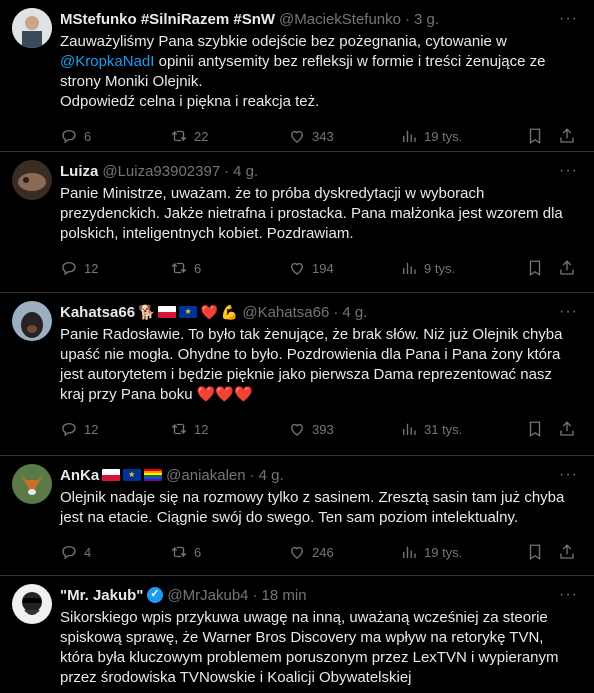 This screenshot has height=693, width=594. I want to click on timestamp: 3 g., so click(426, 19).